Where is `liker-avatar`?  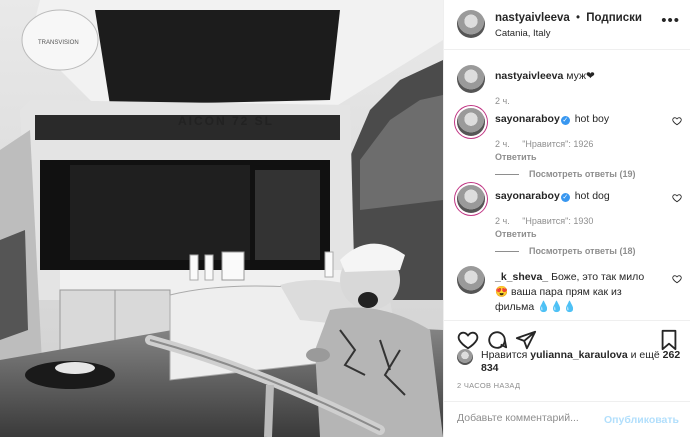
liker-avatar is located at coordinates (465, 357).